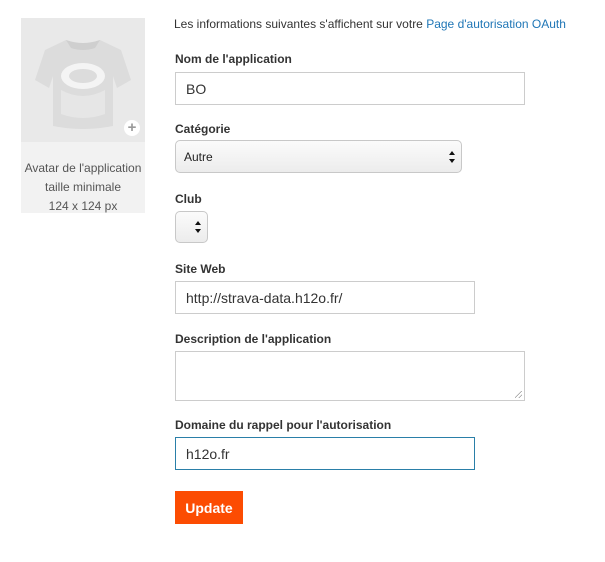 The height and width of the screenshot is (562, 605). I want to click on app-name-label: Nom de l'application, so click(233, 59).